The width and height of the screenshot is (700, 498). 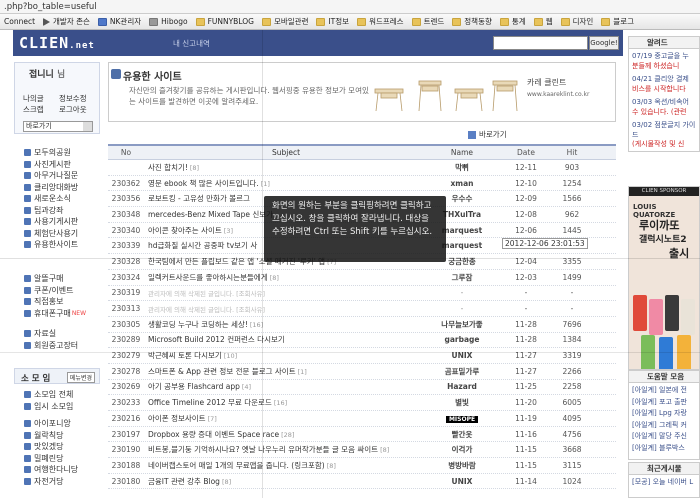 What do you see at coordinates (284, 339) in the screenshot?
I see `row-subject: Microsoft Build 2012 컨퍼런스 다시보기` at bounding box center [284, 339].